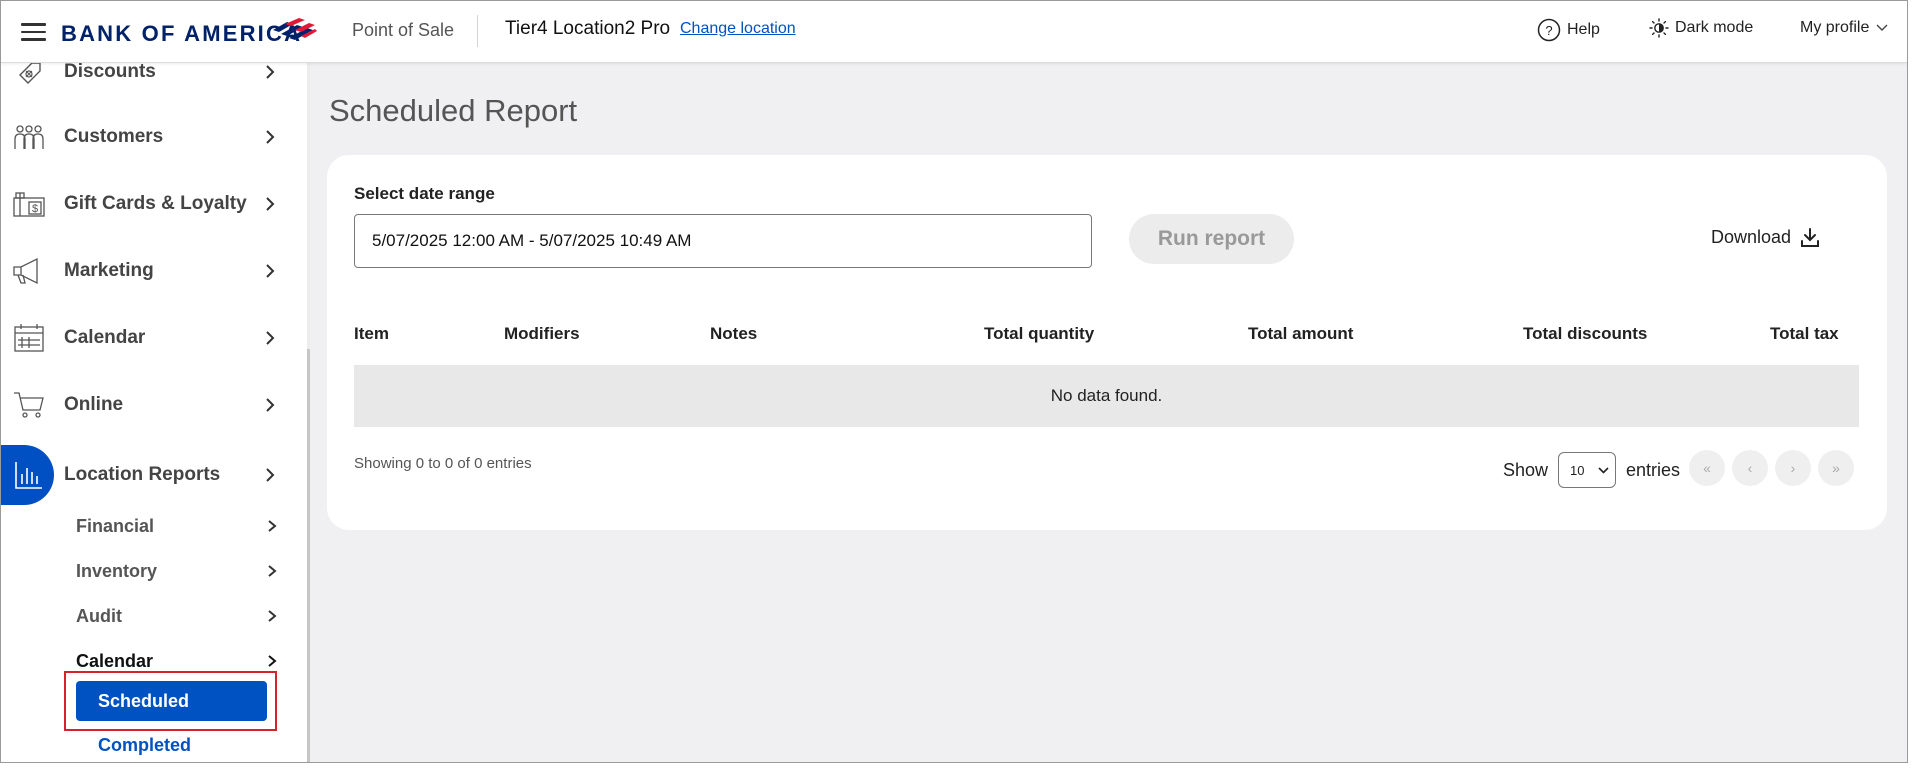 This screenshot has height=773, width=1914. What do you see at coordinates (295, 29) in the screenshot?
I see `flag-logo-icon` at bounding box center [295, 29].